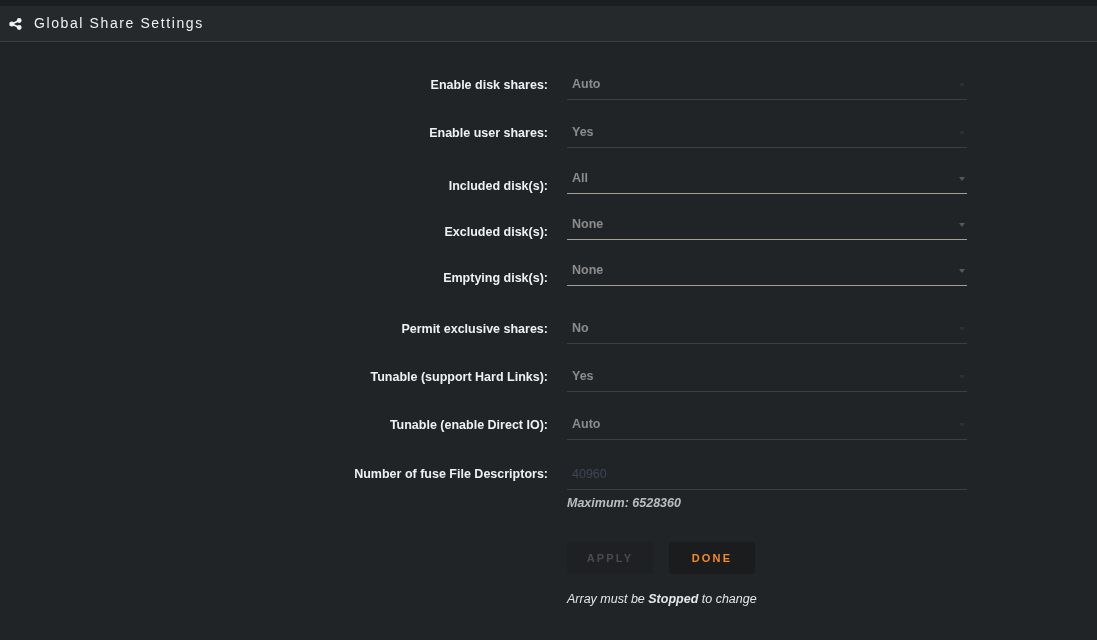 This screenshot has width=1097, height=640. I want to click on field-label: Tunable (enable Direct IO):, so click(468, 425).